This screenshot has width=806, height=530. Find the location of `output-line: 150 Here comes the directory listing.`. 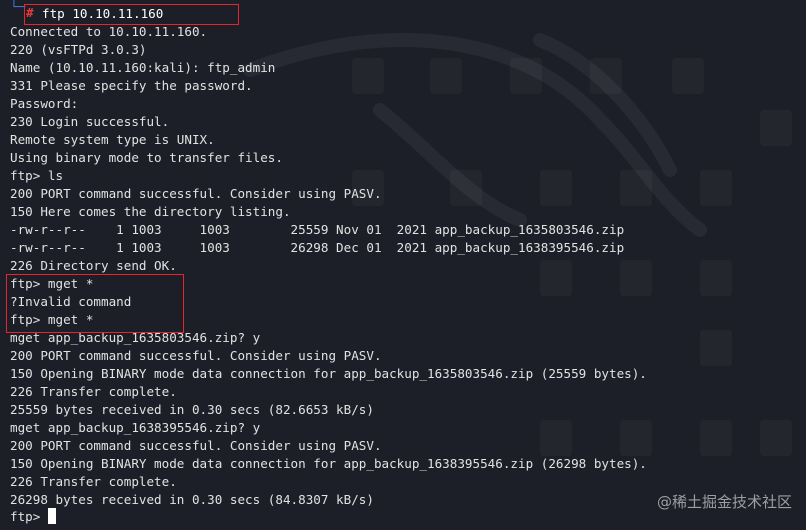

output-line: 150 Here comes the directory listing. is located at coordinates (150, 211).